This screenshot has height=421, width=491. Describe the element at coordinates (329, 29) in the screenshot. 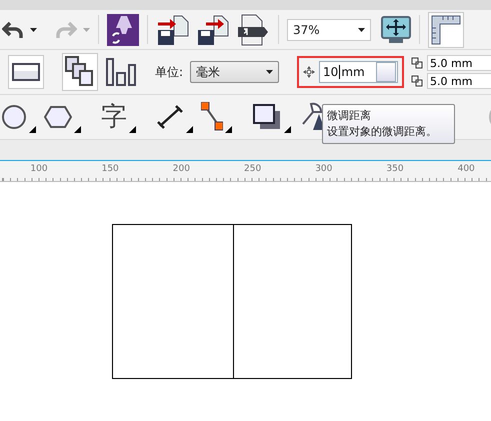

I see `zoom-dropdown: 37%` at that location.